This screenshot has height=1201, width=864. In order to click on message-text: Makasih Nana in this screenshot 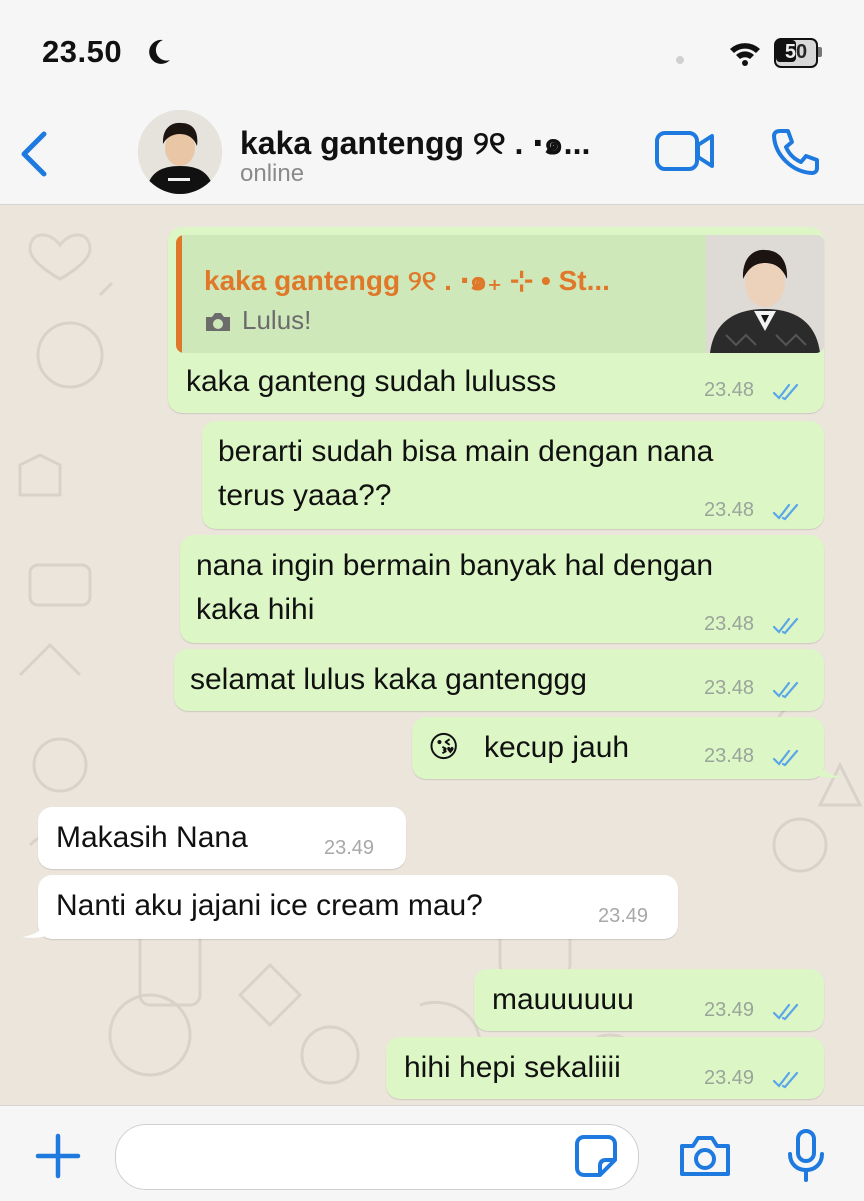, I will do `click(152, 837)`.